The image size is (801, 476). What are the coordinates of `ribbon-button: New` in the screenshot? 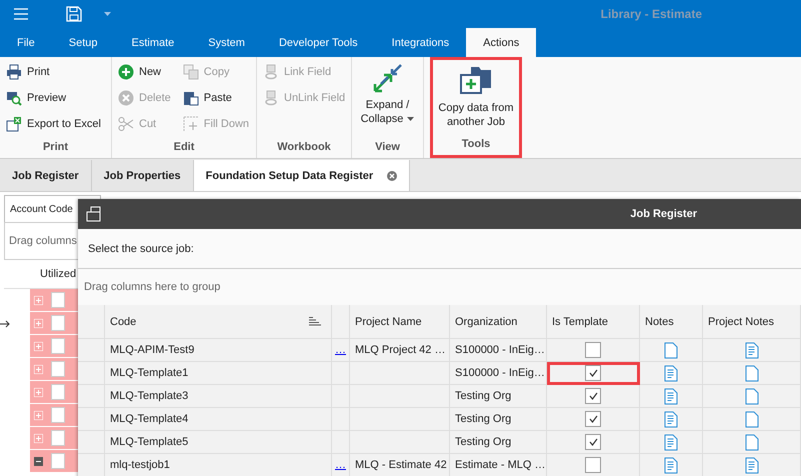 It's located at (144, 72).